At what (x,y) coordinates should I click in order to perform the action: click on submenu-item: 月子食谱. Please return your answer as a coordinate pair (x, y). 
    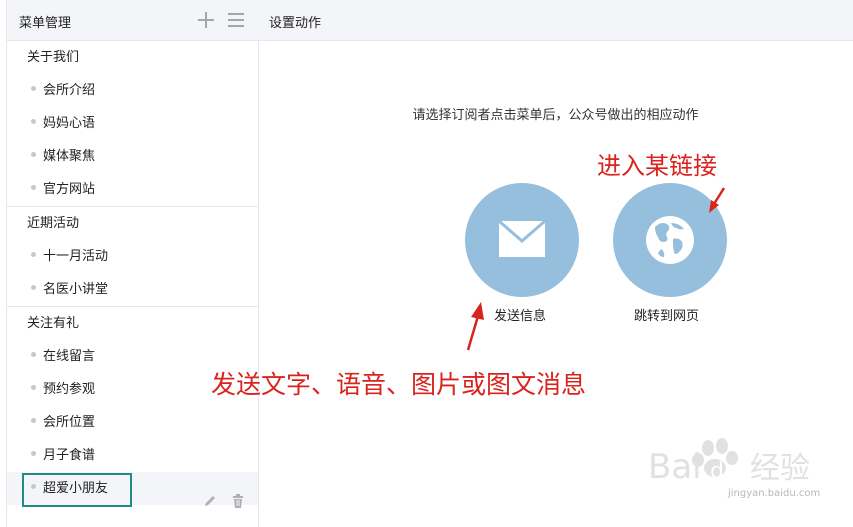
    Looking at the image, I should click on (132, 455).